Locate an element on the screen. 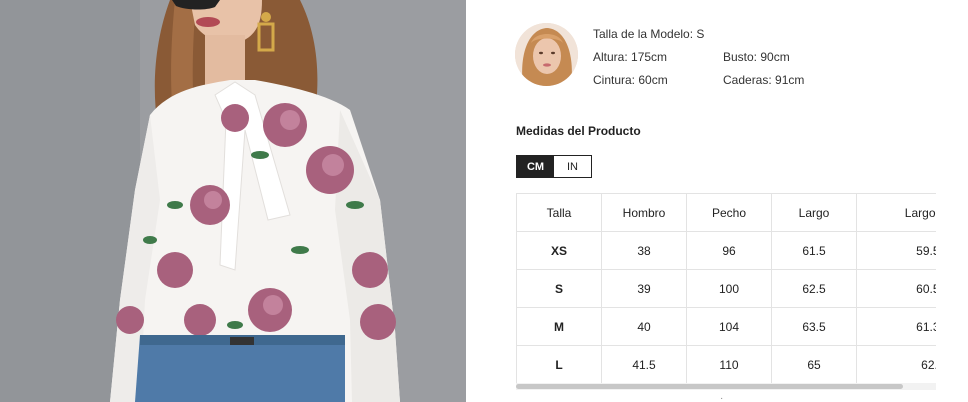  table-horizontal-scrollbar is located at coordinates (726, 386).